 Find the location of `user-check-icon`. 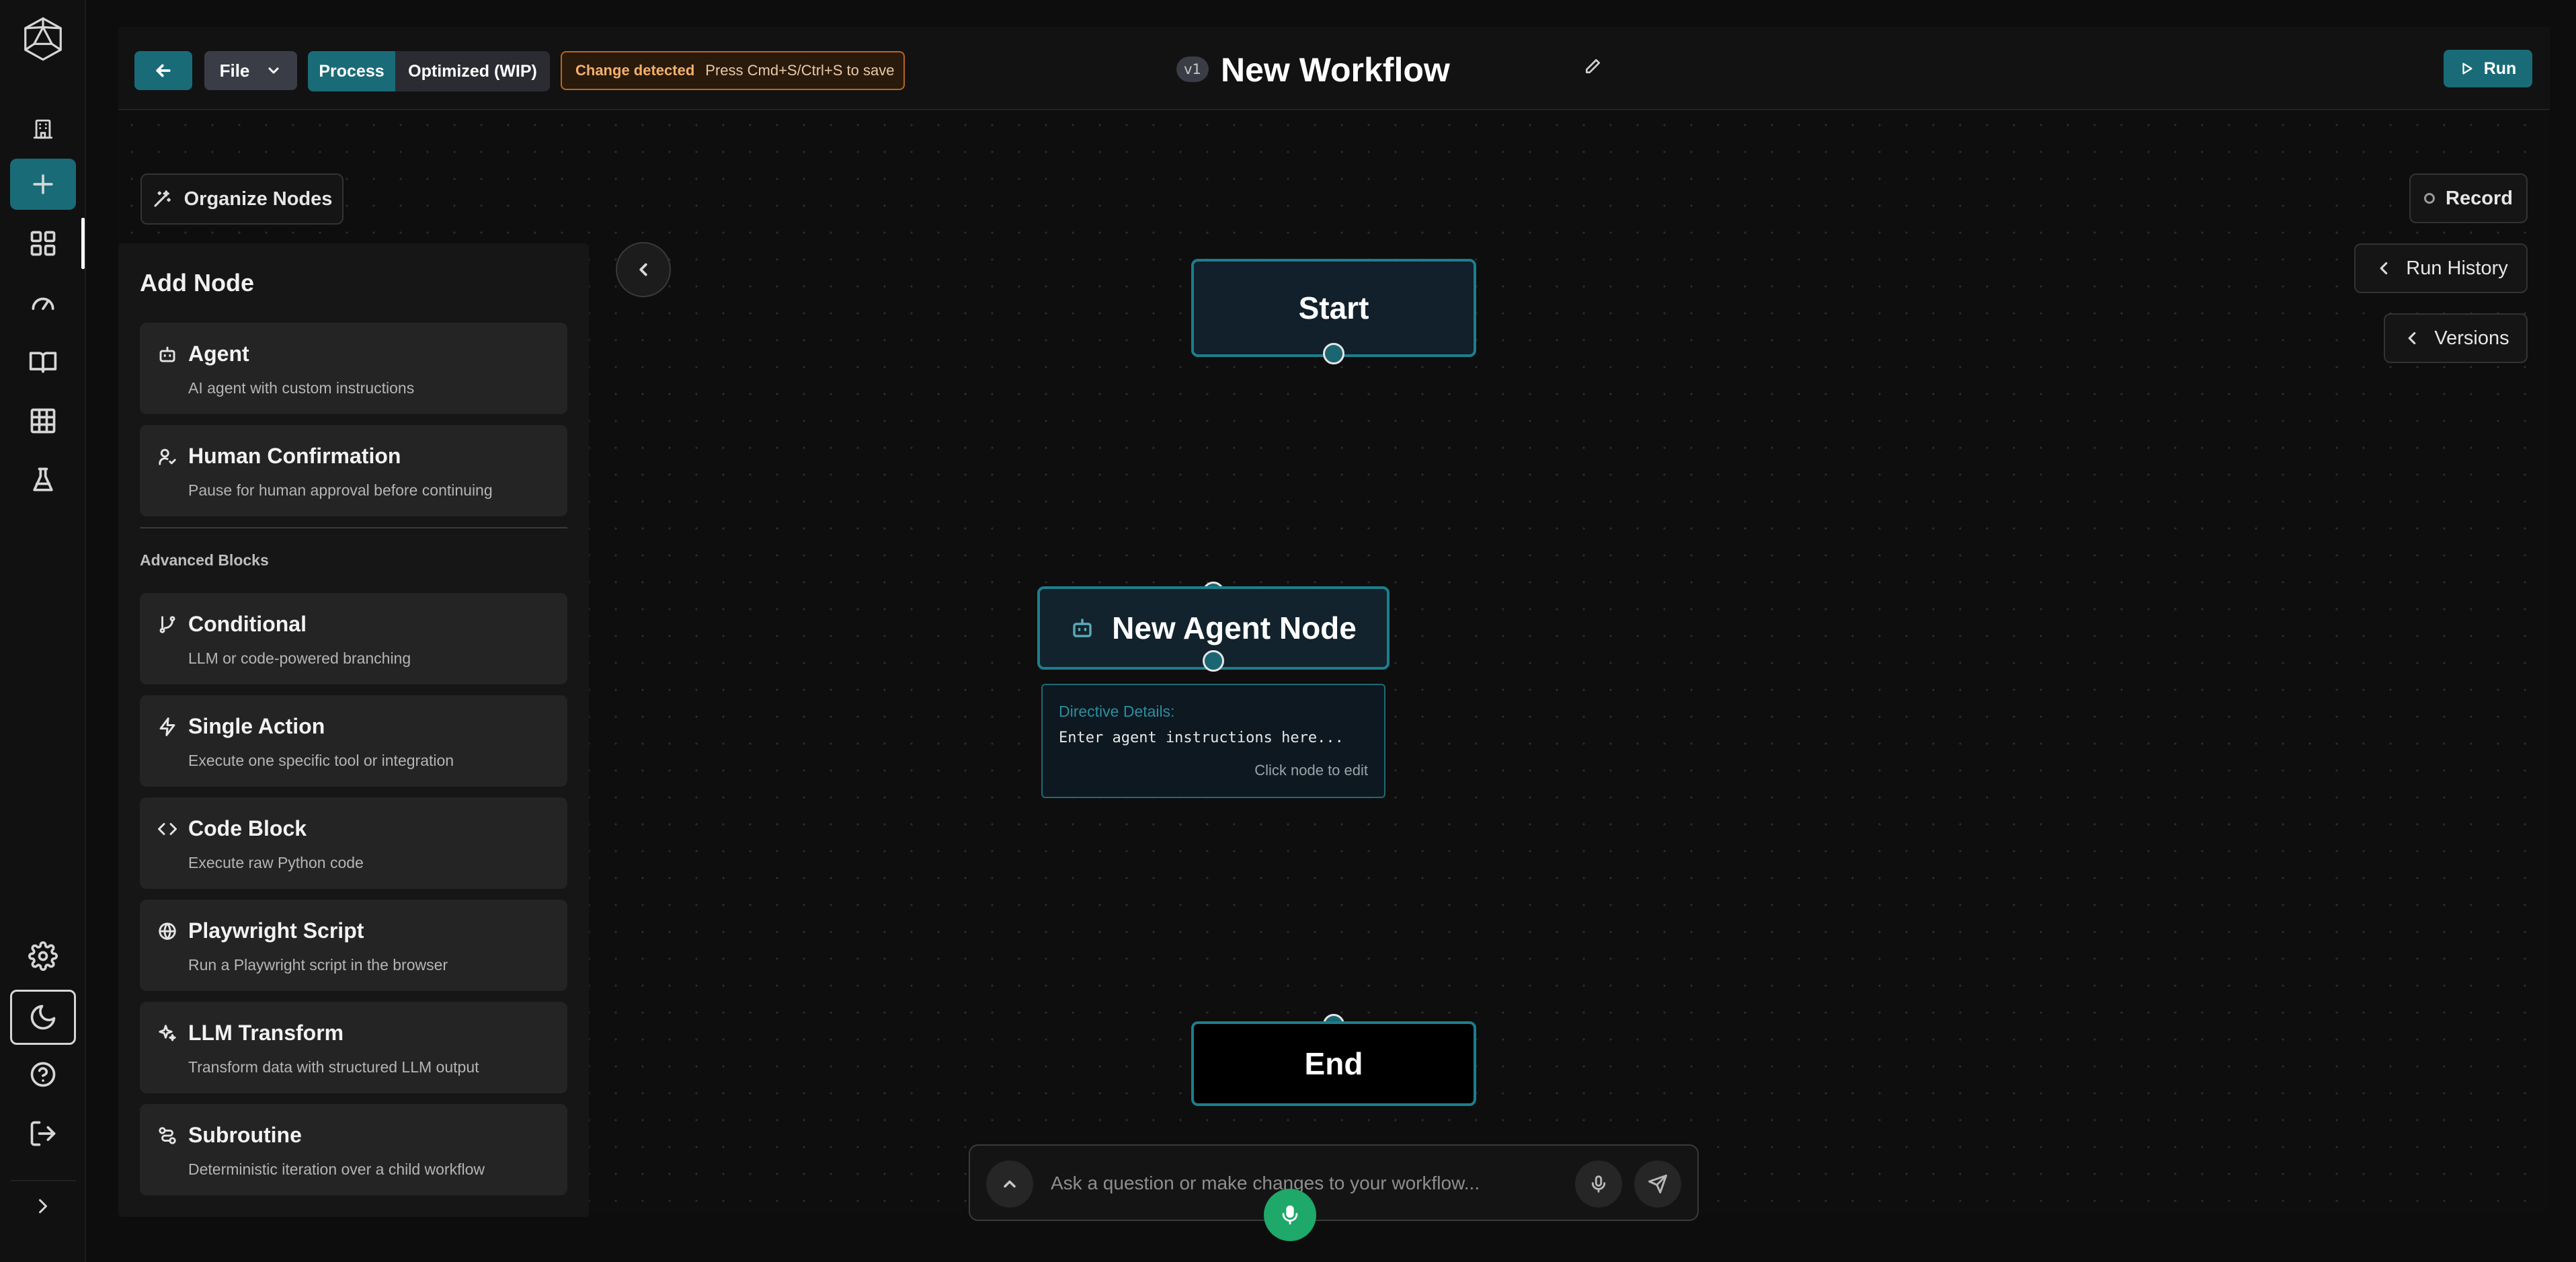

user-check-icon is located at coordinates (168, 457).